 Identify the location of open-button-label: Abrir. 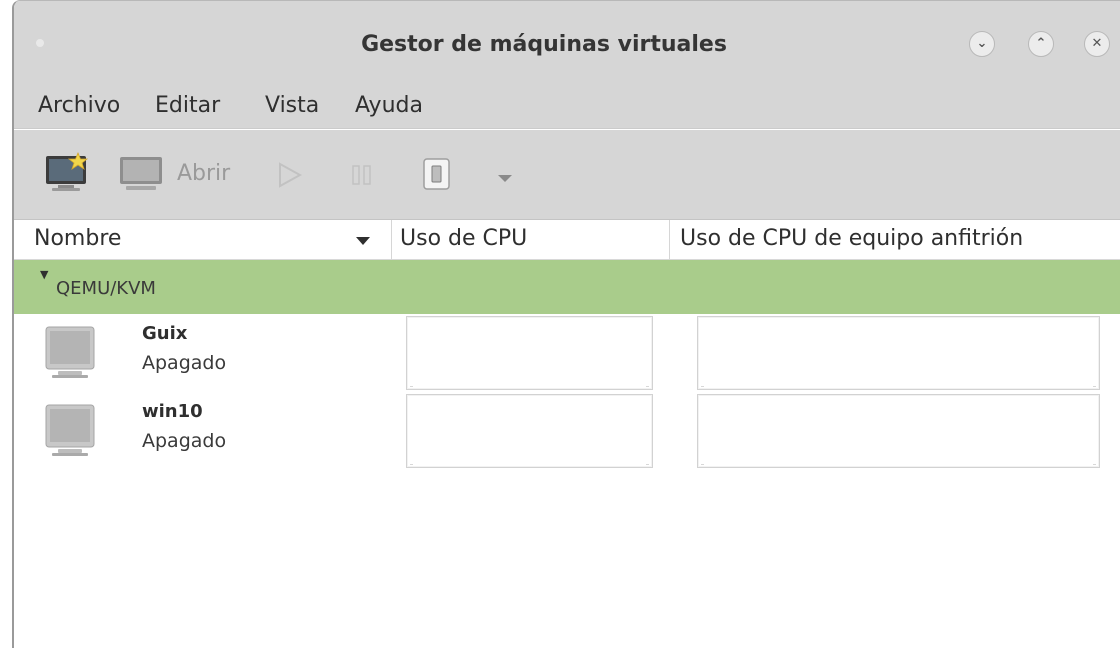
(204, 173).